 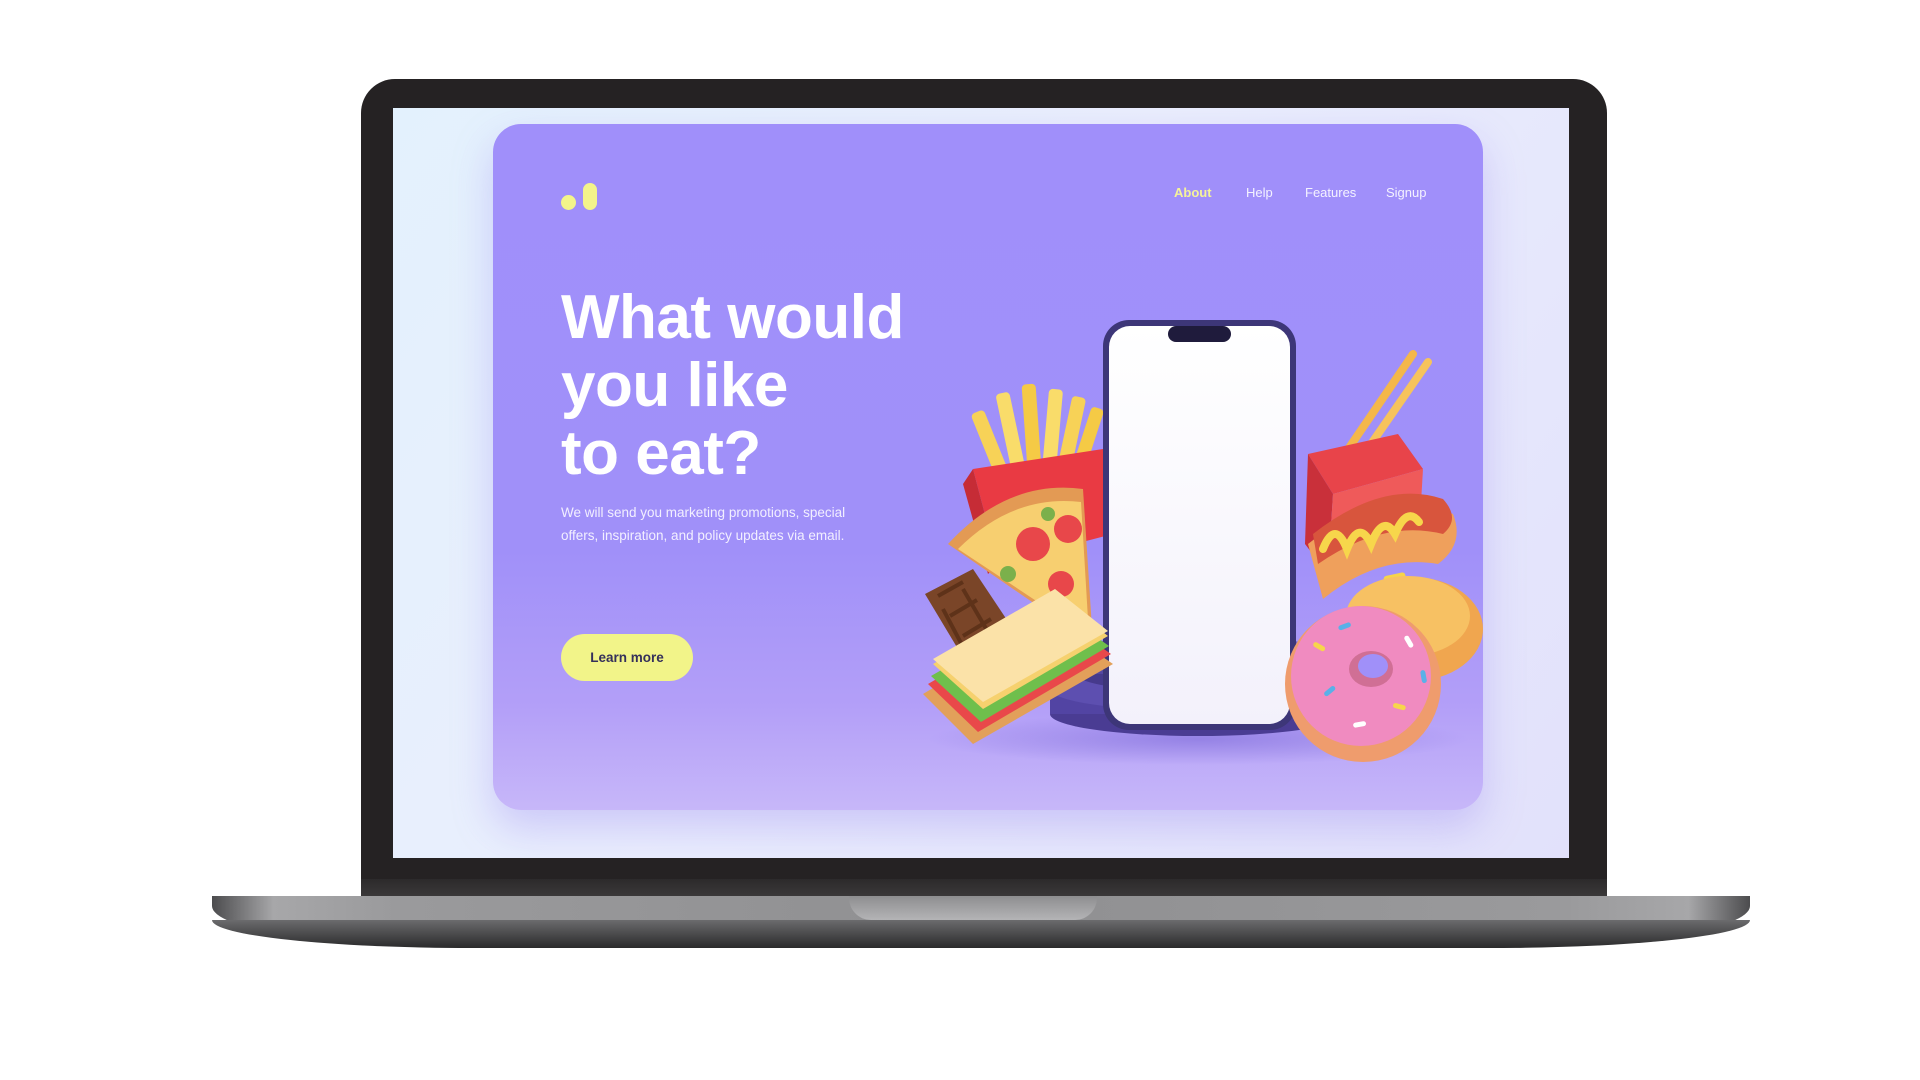 I want to click on logo-bar, so click(x=590, y=196).